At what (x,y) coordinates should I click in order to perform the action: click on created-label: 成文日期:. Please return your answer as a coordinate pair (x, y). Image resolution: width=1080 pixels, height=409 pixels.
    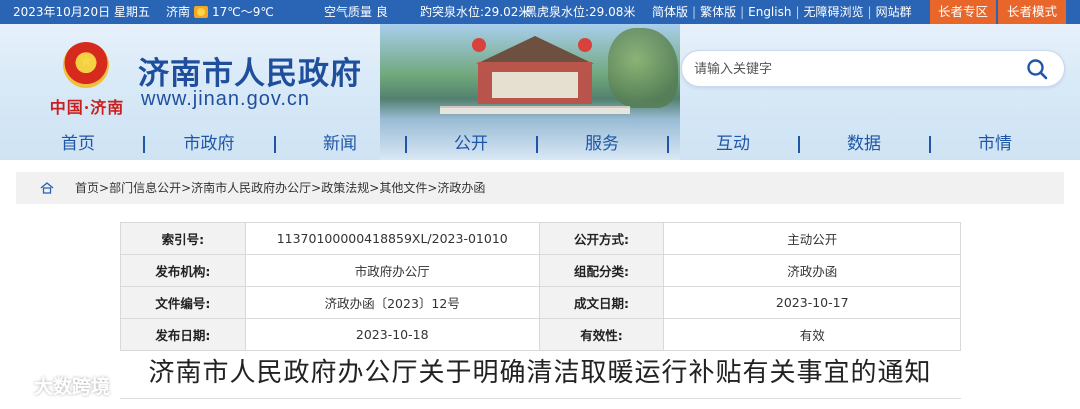
    Looking at the image, I should click on (601, 302).